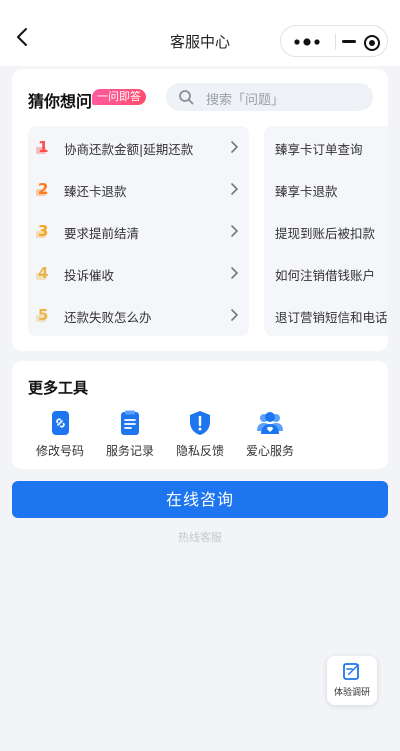 The image size is (400, 751). Describe the element at coordinates (102, 233) in the screenshot. I see `question-label: 要求提前结清` at that location.